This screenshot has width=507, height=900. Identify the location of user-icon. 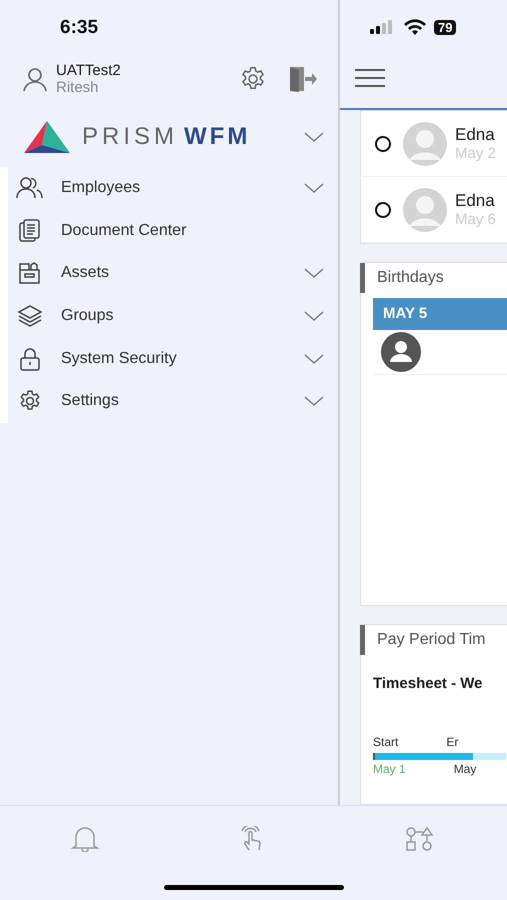
(35, 79).